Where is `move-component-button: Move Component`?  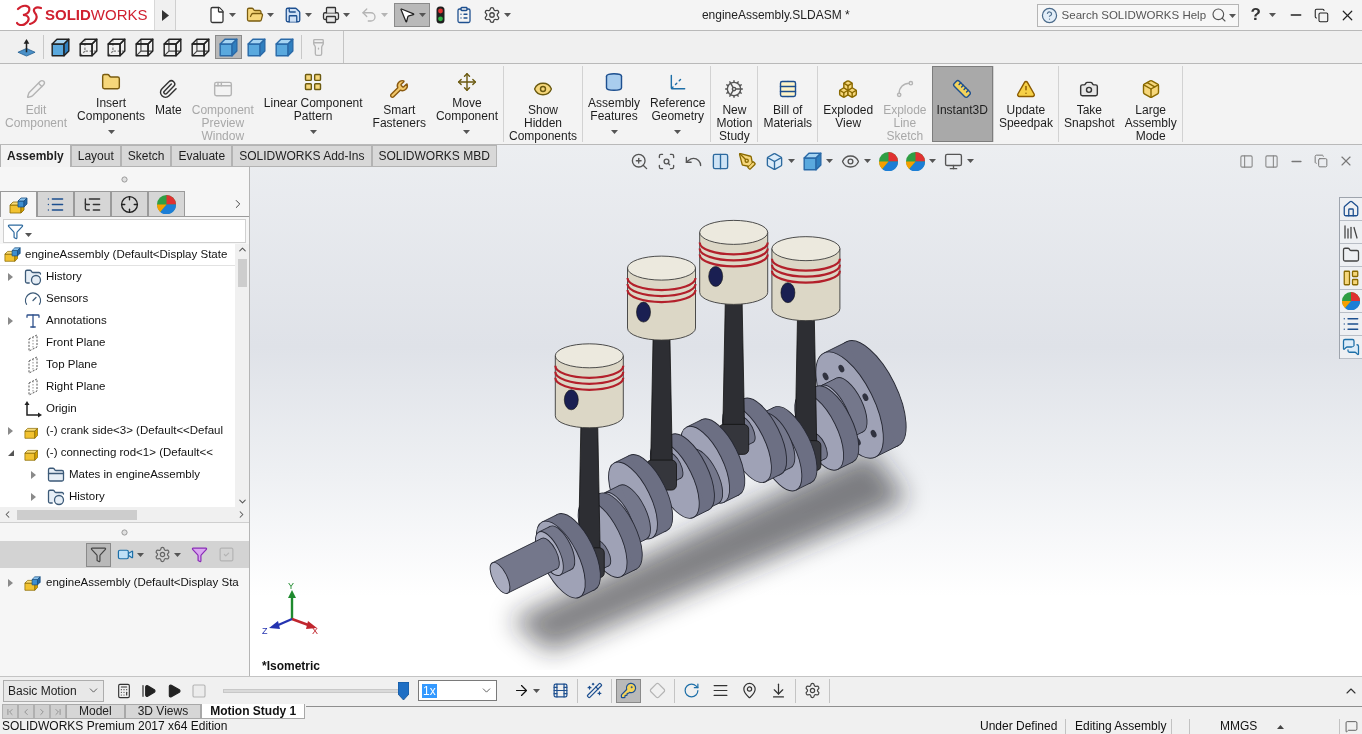
move-component-button: Move Component is located at coordinates (466, 104).